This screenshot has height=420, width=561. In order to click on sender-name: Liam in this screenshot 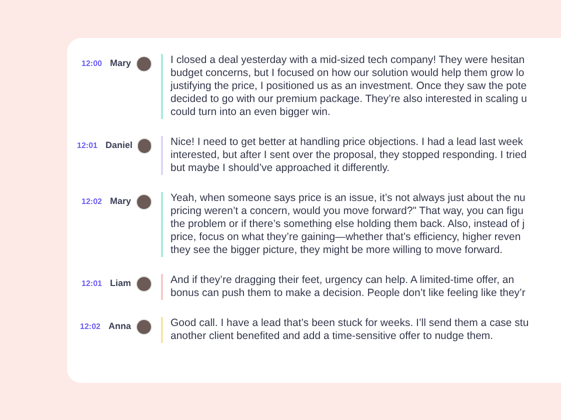, I will do `click(120, 283)`.